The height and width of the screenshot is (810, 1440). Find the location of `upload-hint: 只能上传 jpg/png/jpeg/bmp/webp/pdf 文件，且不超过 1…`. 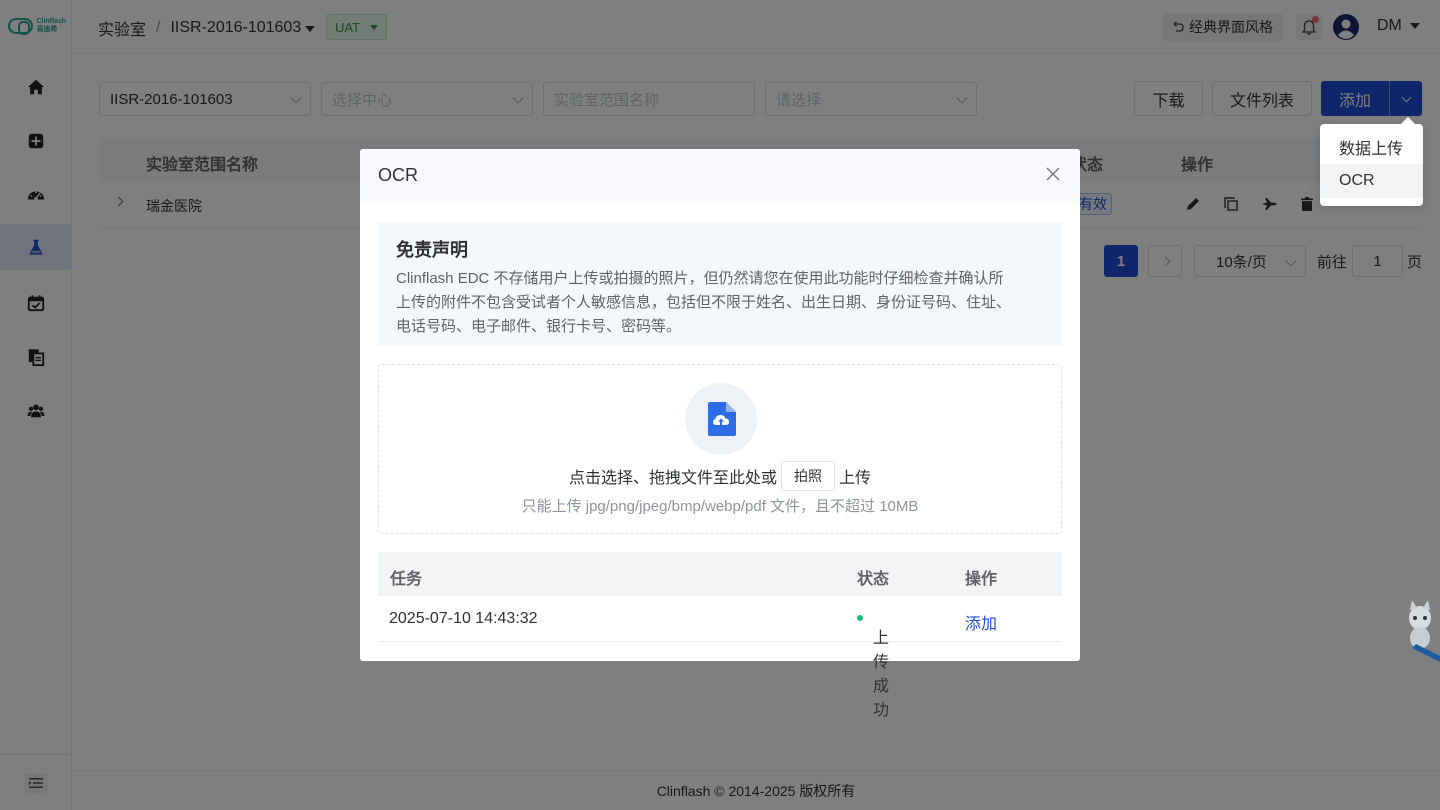

upload-hint: 只能上传 jpg/png/jpeg/bmp/webp/pdf 文件，且不超过 1… is located at coordinates (720, 506).